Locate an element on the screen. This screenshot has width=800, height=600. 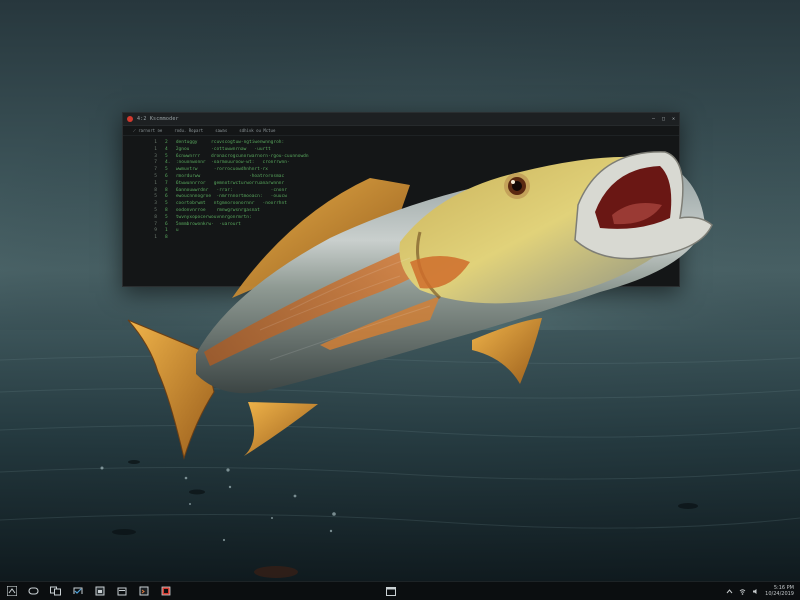
close-button: ✕ is located at coordinates (673, 119).